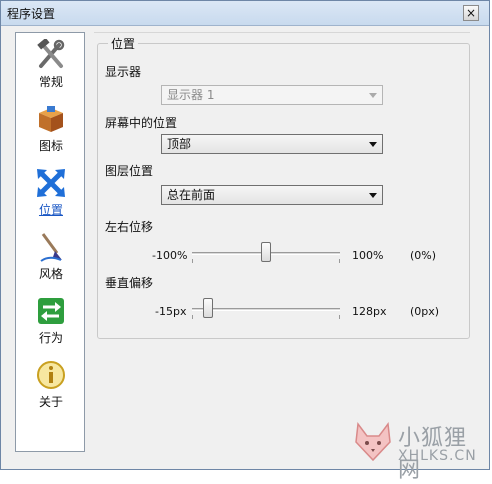  What do you see at coordinates (245, 13) in the screenshot?
I see `title-bar: 程序设置 ×` at bounding box center [245, 13].